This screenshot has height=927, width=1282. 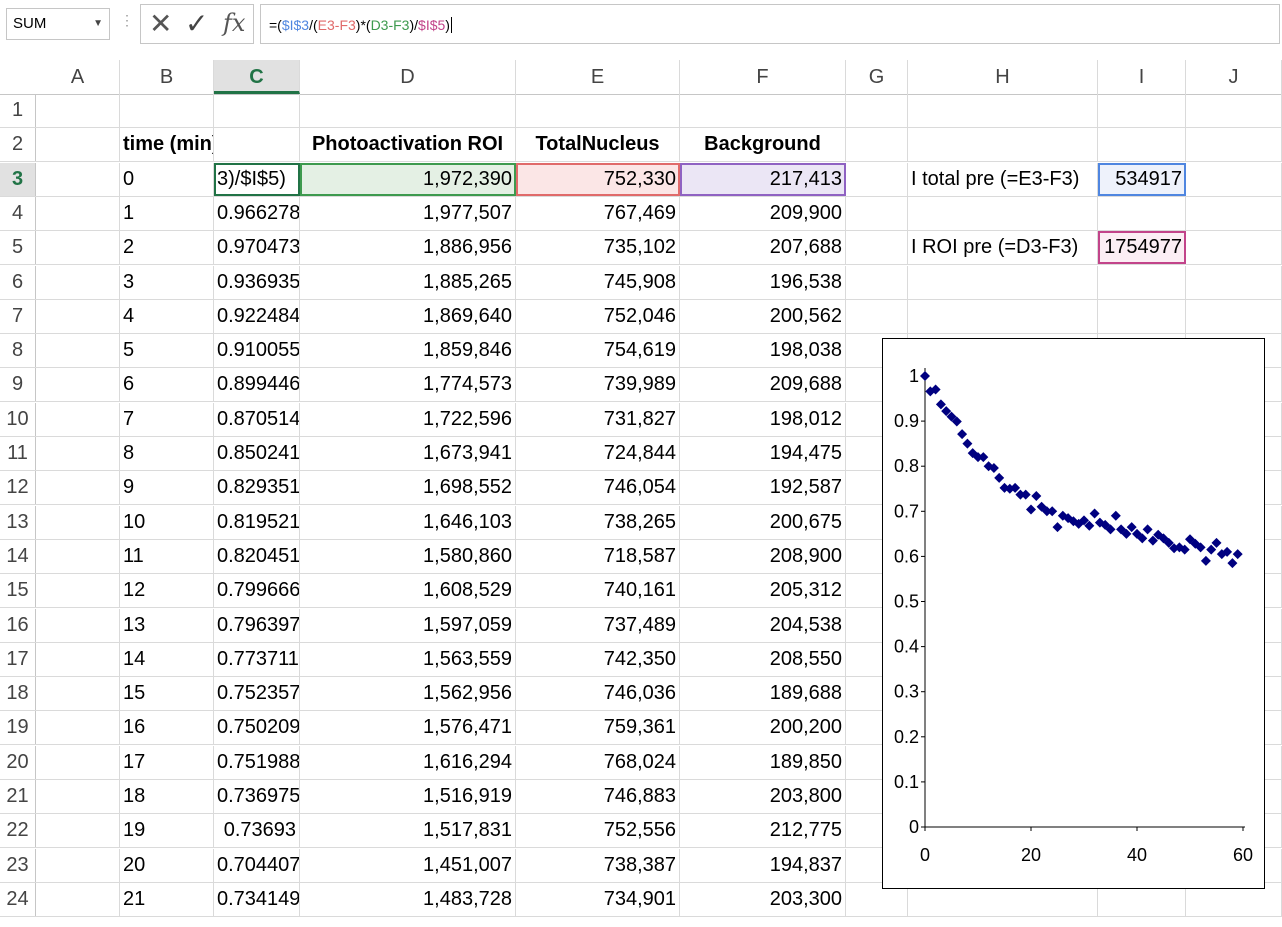 What do you see at coordinates (78, 762) in the screenshot?
I see `cell-a20` at bounding box center [78, 762].